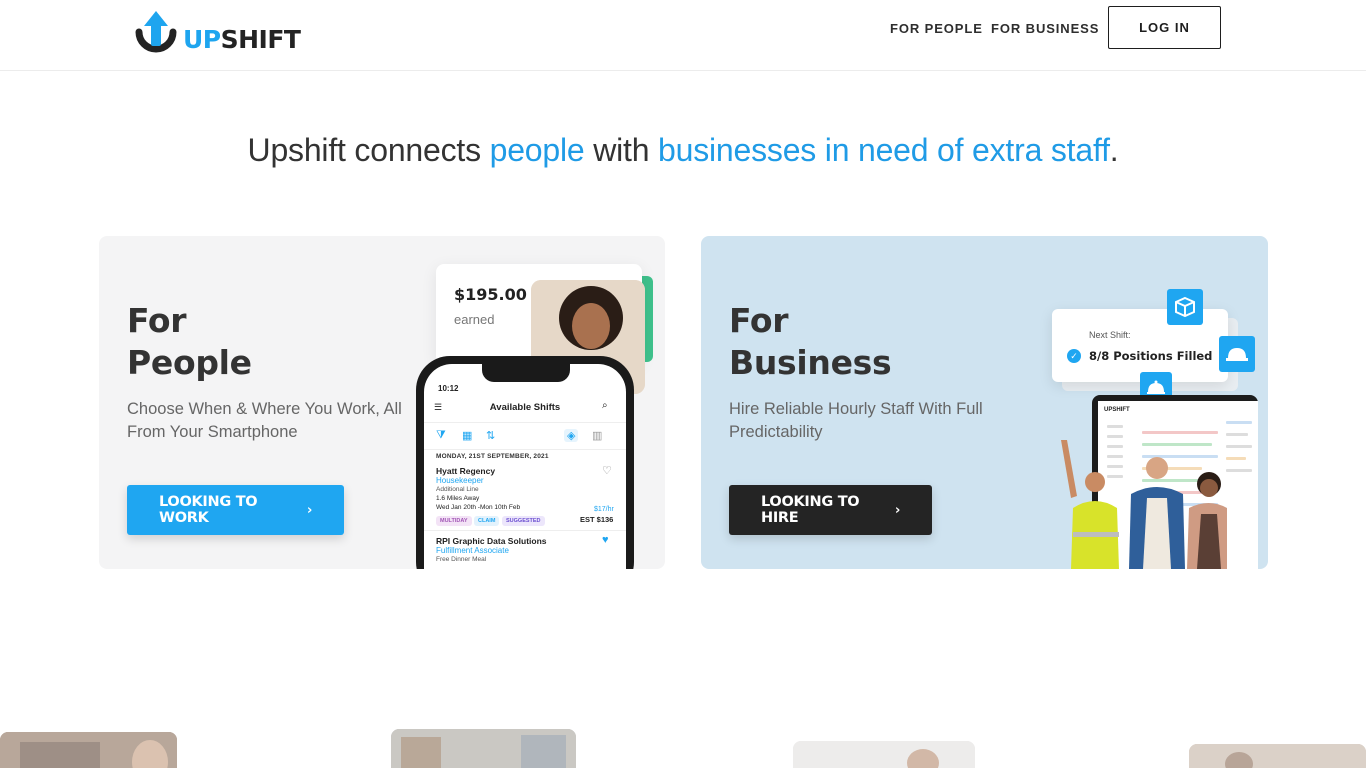  Describe the element at coordinates (605, 540) in the screenshot. I see `heart-icon: ♥` at that location.